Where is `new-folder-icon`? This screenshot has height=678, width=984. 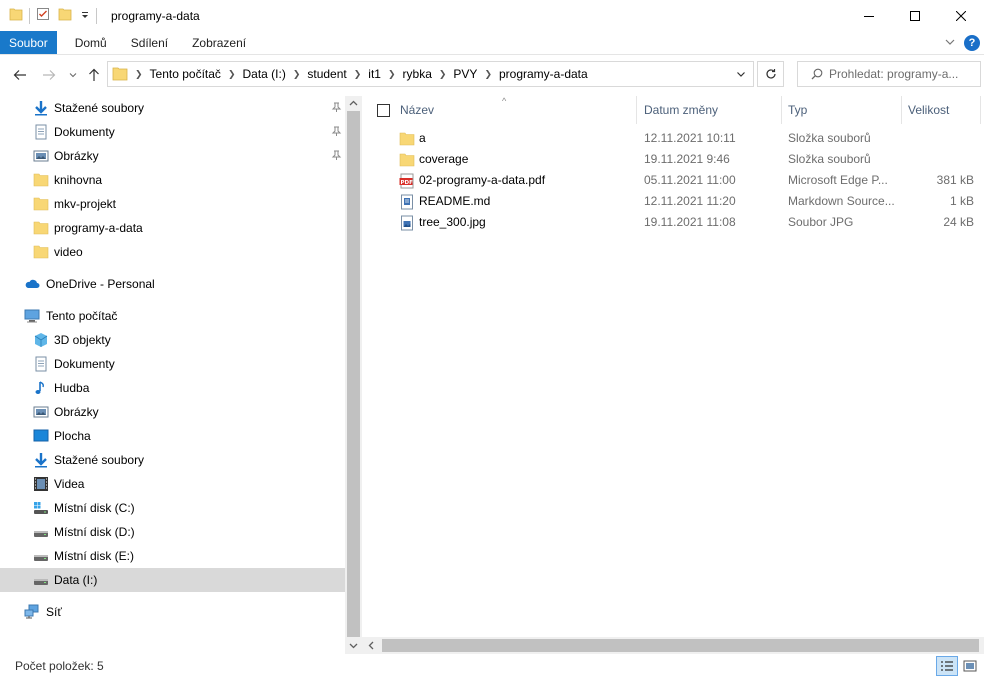 new-folder-icon is located at coordinates (65, 15).